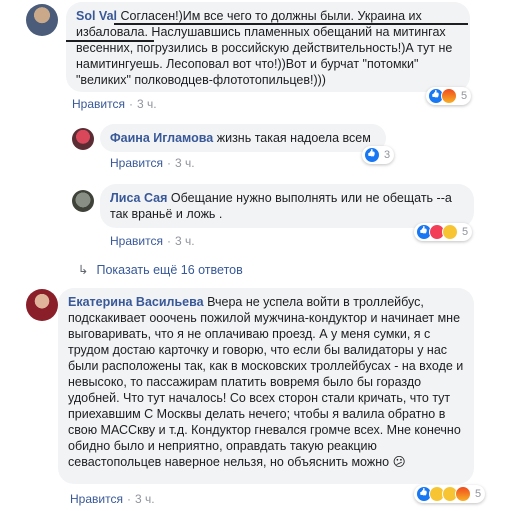  What do you see at coordinates (138, 198) in the screenshot?
I see `comment-author: Лиса Сая` at bounding box center [138, 198].